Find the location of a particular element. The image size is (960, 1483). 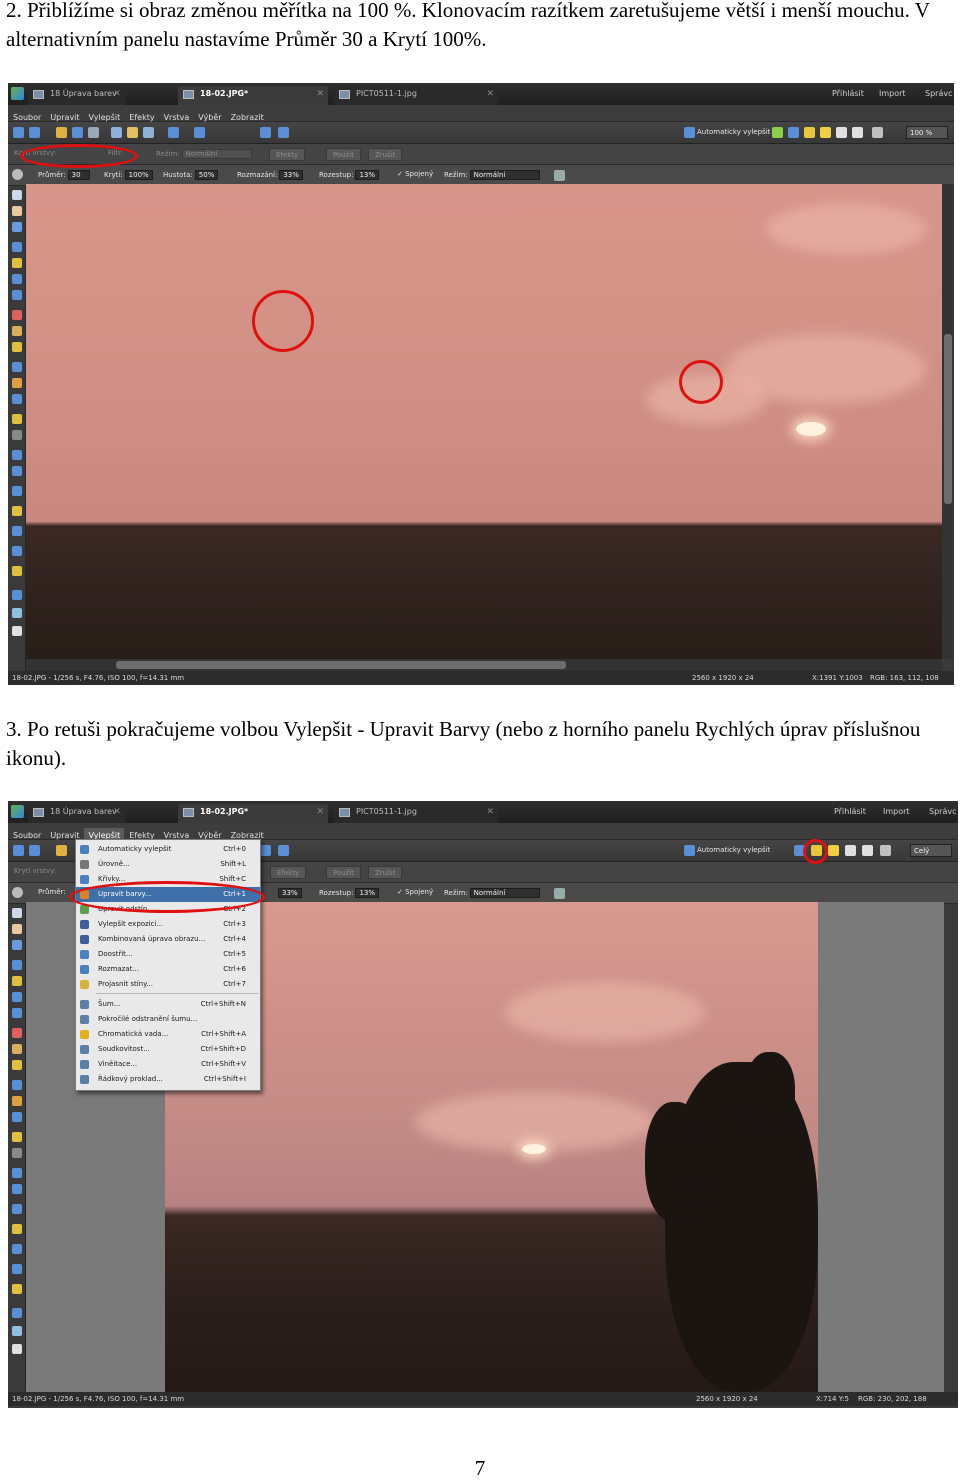

open-folder-icon is located at coordinates (61, 850).